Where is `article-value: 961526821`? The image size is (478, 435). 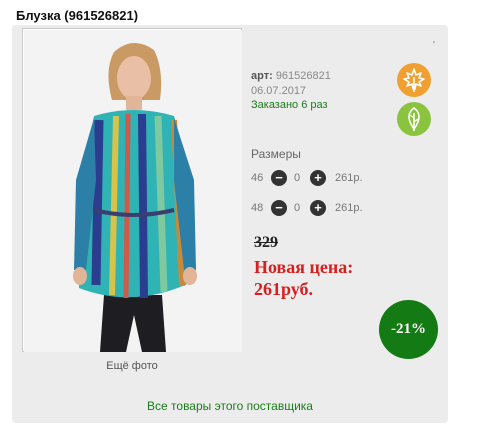
article-value: 961526821 is located at coordinates (303, 76).